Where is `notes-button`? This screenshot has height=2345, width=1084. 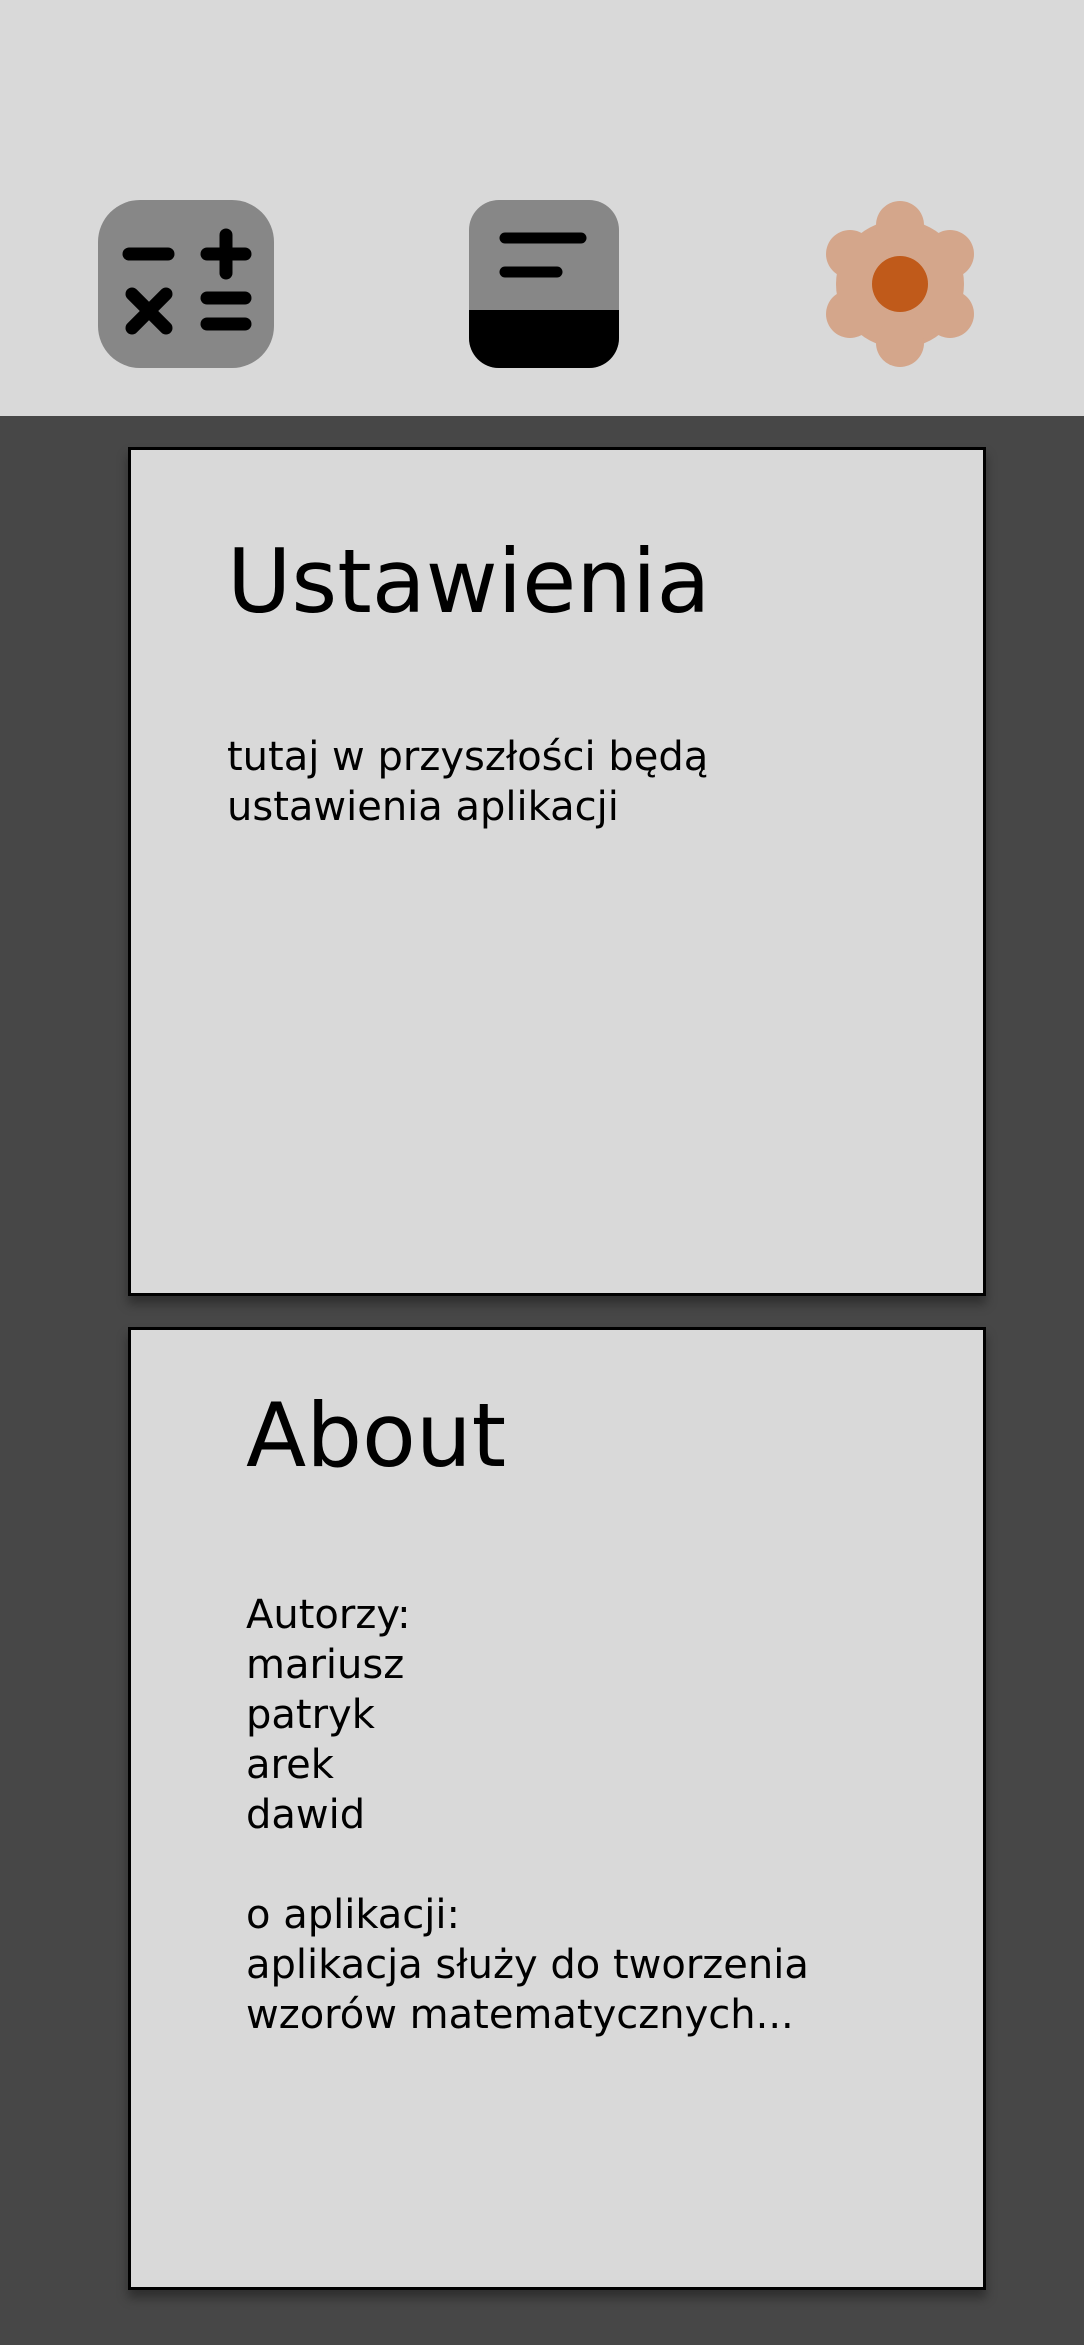 notes-button is located at coordinates (544, 284).